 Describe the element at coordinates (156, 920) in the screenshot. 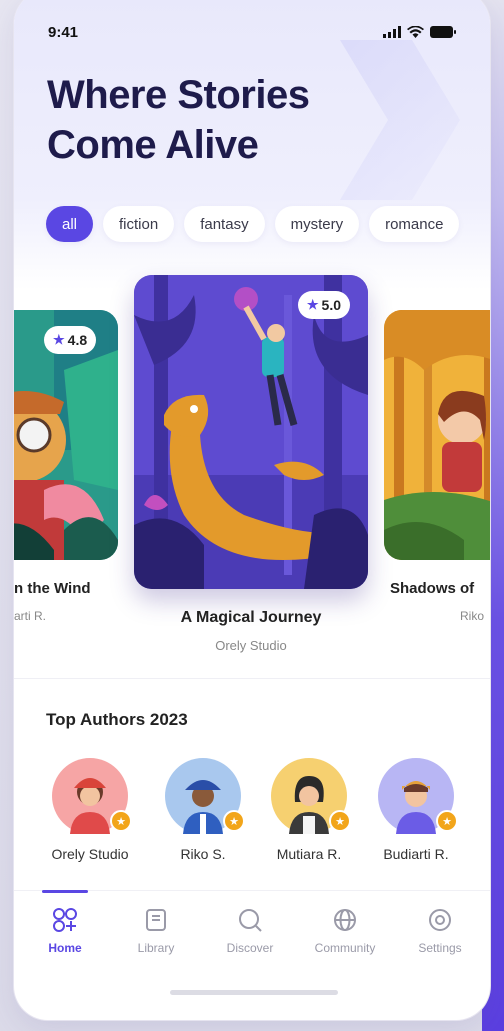

I see `library-icon` at that location.